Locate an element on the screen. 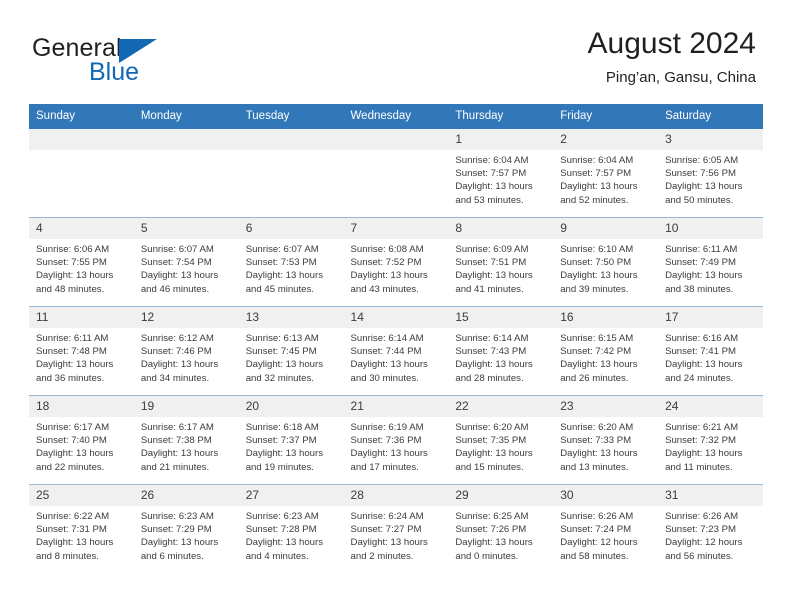 The height and width of the screenshot is (612, 792). daylight-duration-line2: and 45 minutes. is located at coordinates (279, 289).